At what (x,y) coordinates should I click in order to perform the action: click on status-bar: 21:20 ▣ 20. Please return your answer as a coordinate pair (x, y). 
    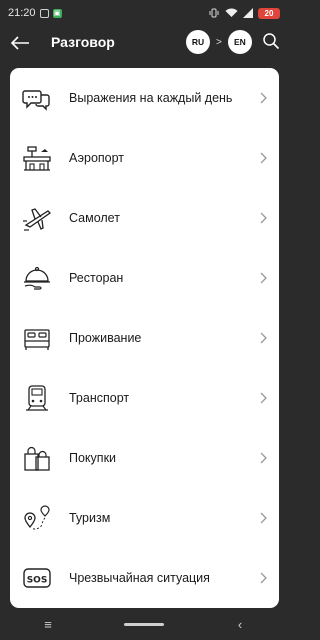
    Looking at the image, I should click on (144, 13).